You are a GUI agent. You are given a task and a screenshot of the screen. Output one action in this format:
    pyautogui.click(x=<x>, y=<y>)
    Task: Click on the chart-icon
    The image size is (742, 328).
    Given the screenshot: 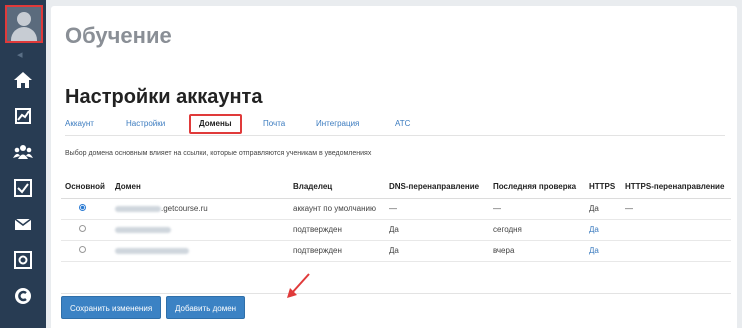 What is the action you would take?
    pyautogui.click(x=23, y=116)
    